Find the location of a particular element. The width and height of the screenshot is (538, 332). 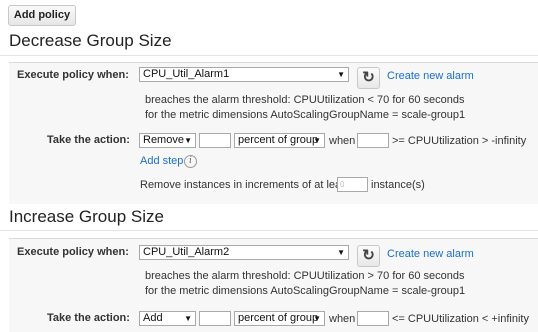

alarm-select: CPU_Util_Alarm1 ▼ is located at coordinates (244, 74).